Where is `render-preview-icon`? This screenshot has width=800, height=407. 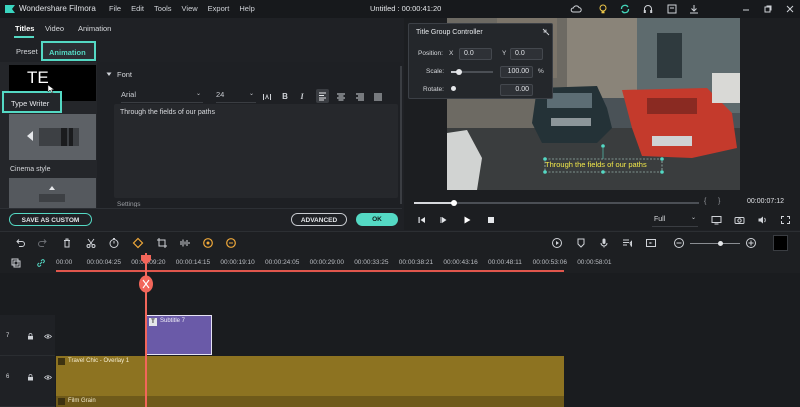
render-preview-icon is located at coordinates (557, 243).